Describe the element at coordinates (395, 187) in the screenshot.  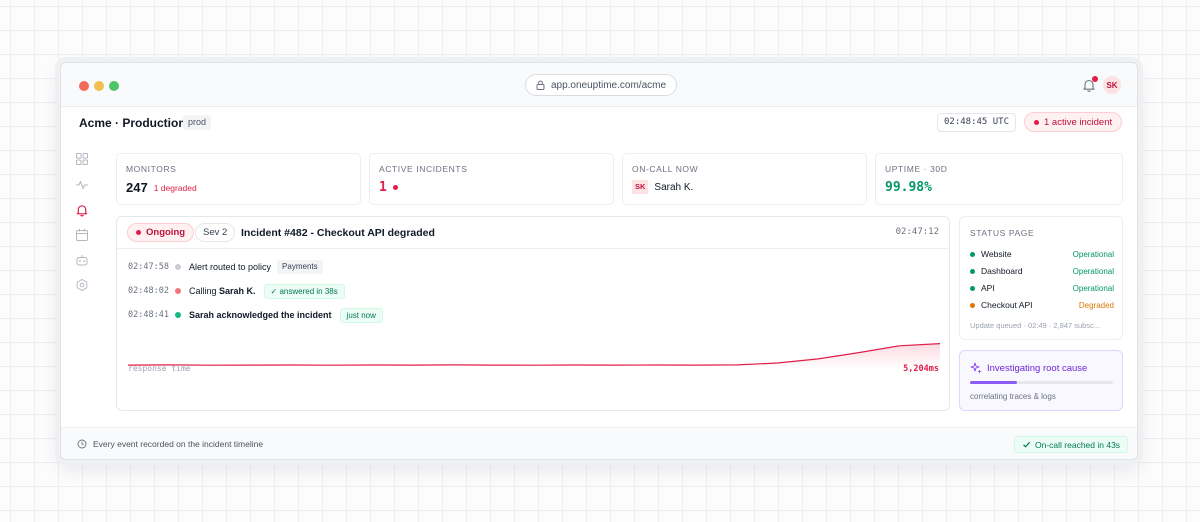
I see `active-incidents-dot` at that location.